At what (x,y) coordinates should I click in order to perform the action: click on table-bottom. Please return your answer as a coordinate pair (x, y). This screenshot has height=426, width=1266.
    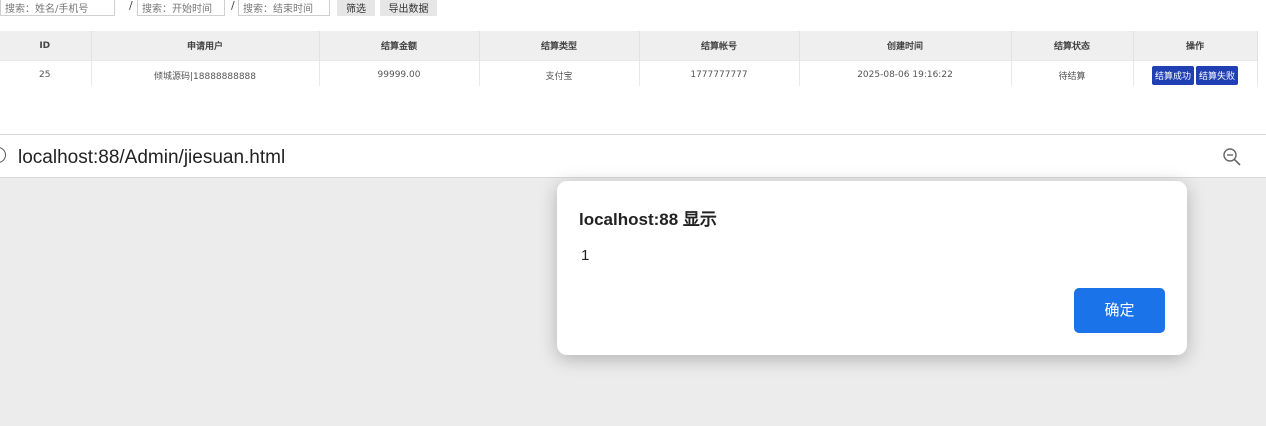
    Looking at the image, I should click on (633, 90).